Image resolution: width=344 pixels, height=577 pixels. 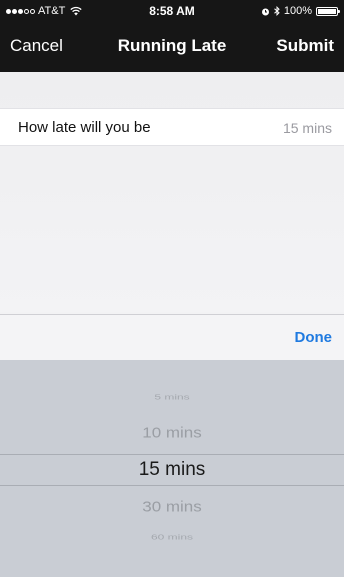 I want to click on picker-option: 10 mins, so click(x=172, y=433).